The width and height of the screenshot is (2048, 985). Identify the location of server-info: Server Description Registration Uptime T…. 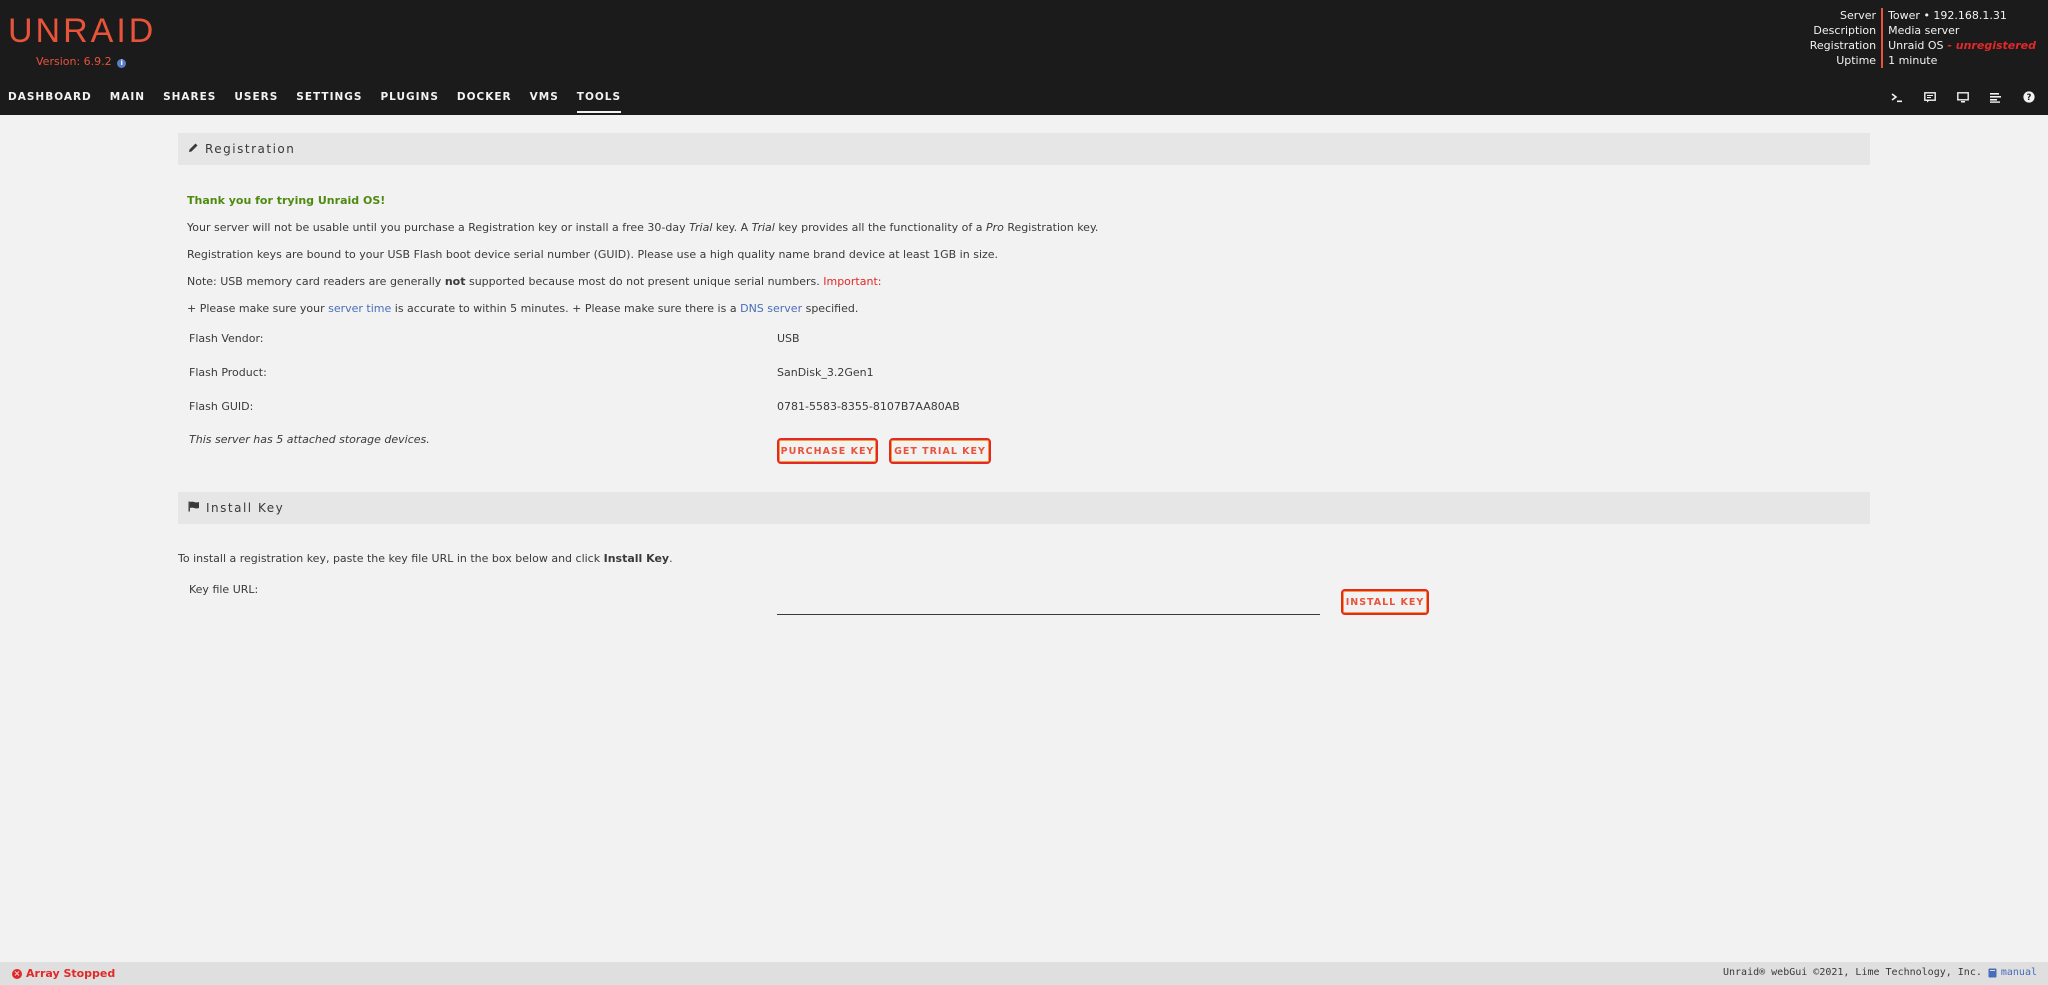
(1923, 38).